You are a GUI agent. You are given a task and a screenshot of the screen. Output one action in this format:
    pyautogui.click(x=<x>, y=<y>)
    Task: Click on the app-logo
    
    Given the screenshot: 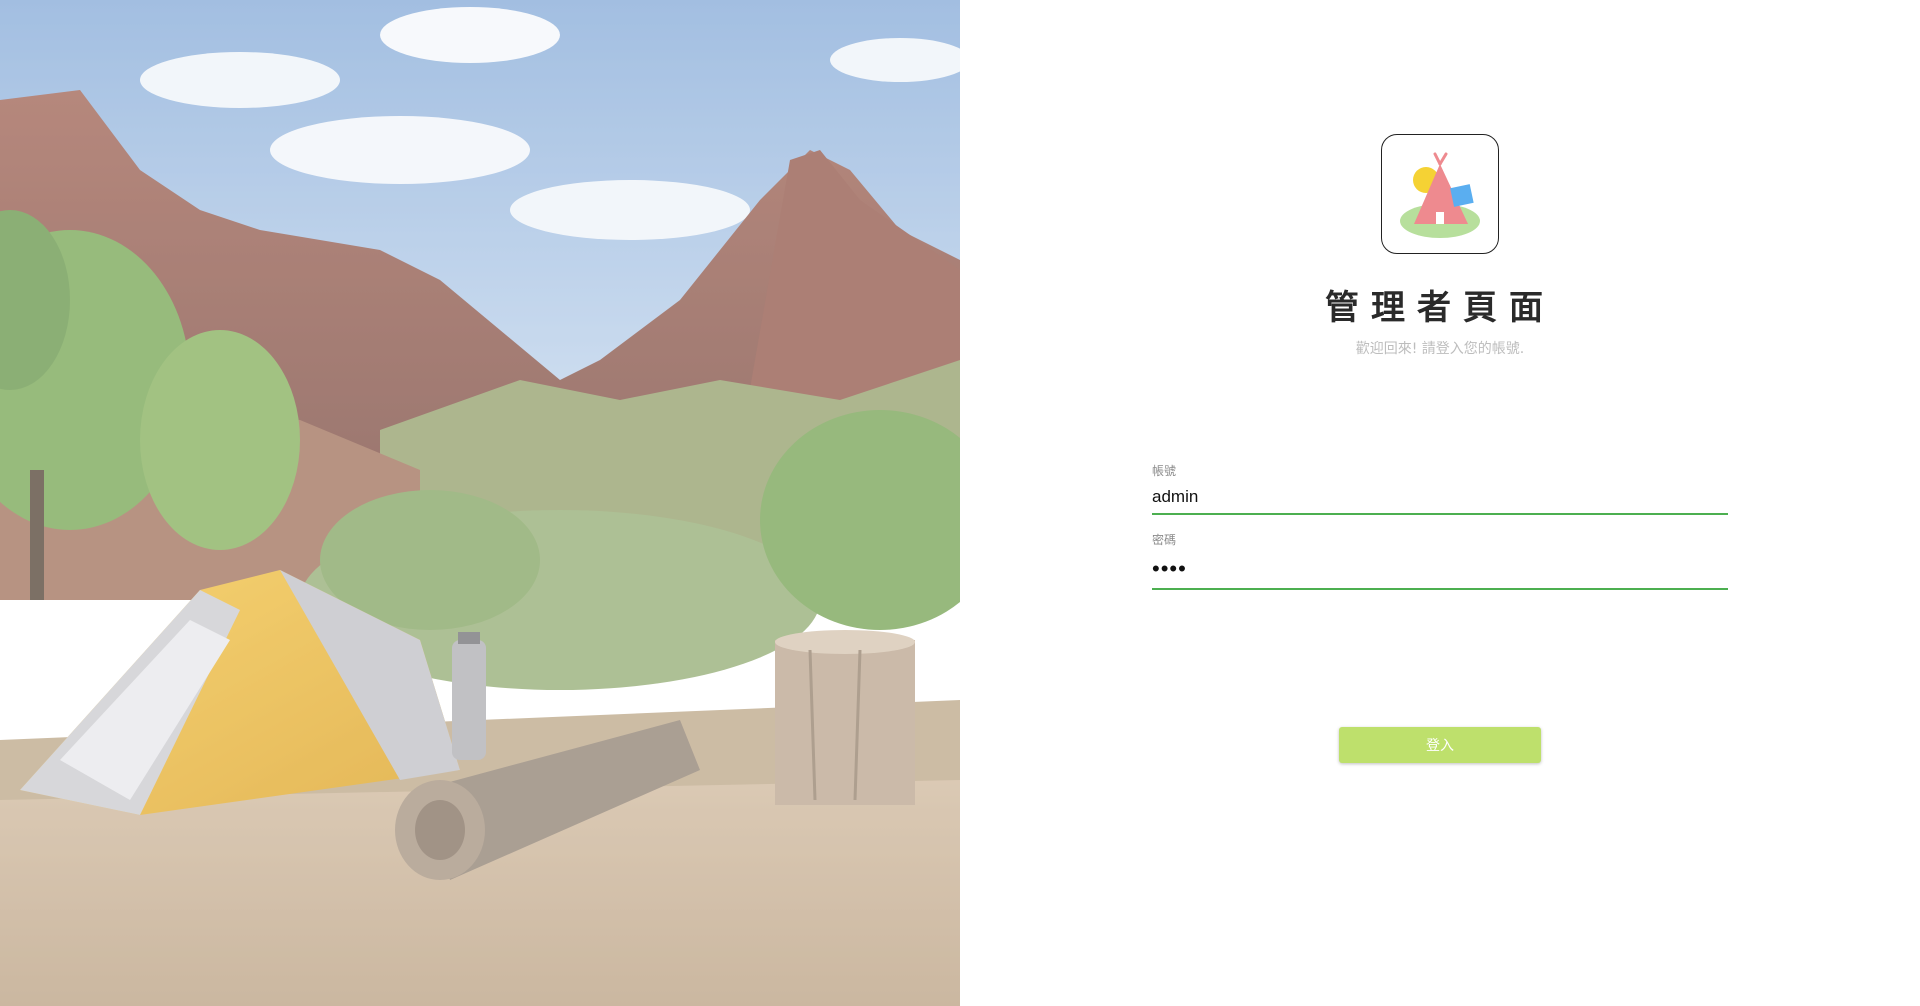 What is the action you would take?
    pyautogui.click(x=1440, y=194)
    